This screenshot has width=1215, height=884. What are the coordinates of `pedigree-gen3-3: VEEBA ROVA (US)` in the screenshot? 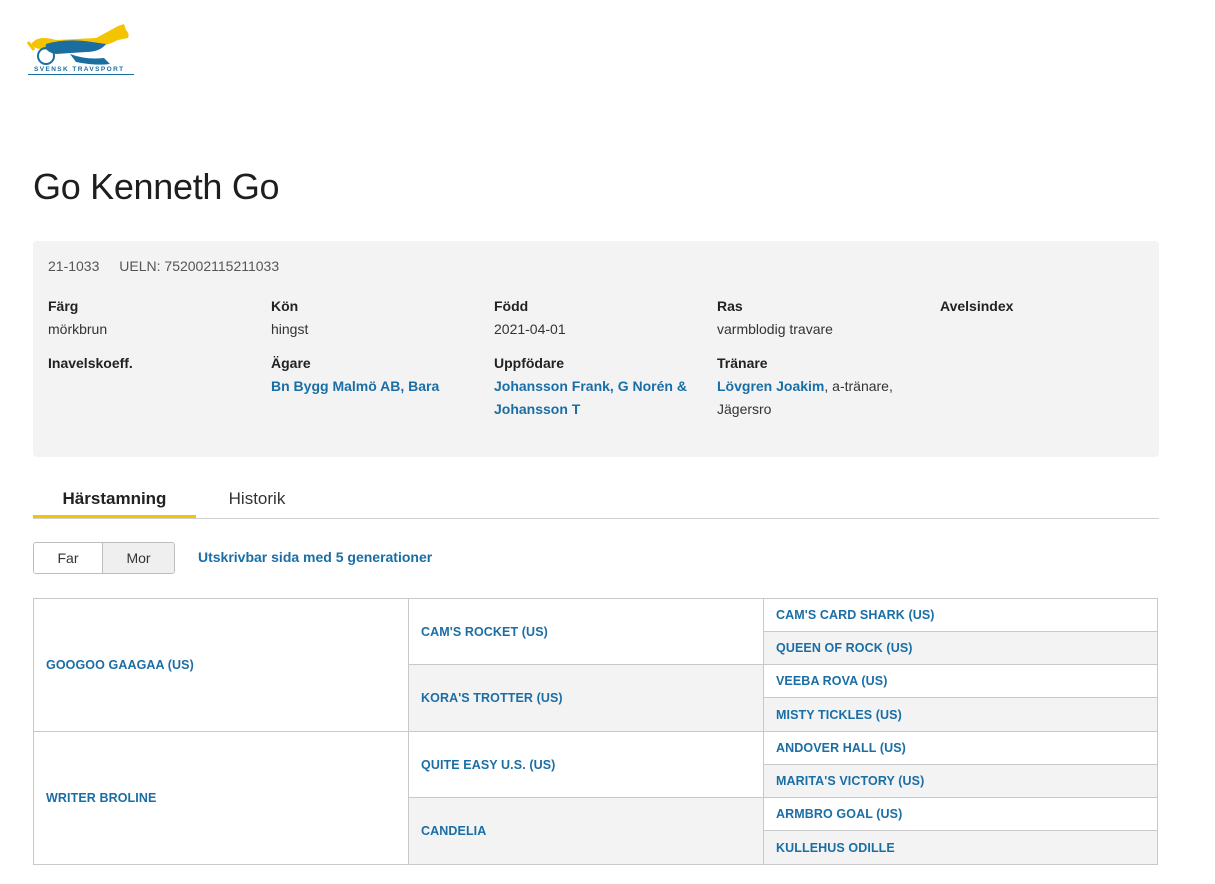 It's located at (960, 681).